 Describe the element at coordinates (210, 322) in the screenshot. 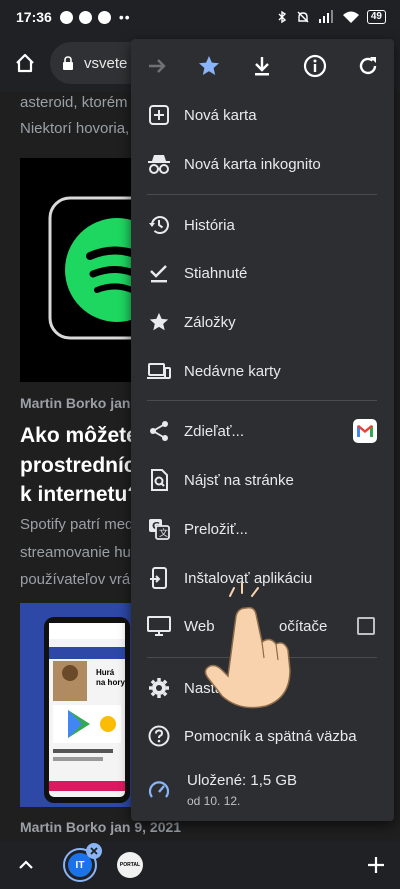

I see `menu-item-label: Záložky` at that location.